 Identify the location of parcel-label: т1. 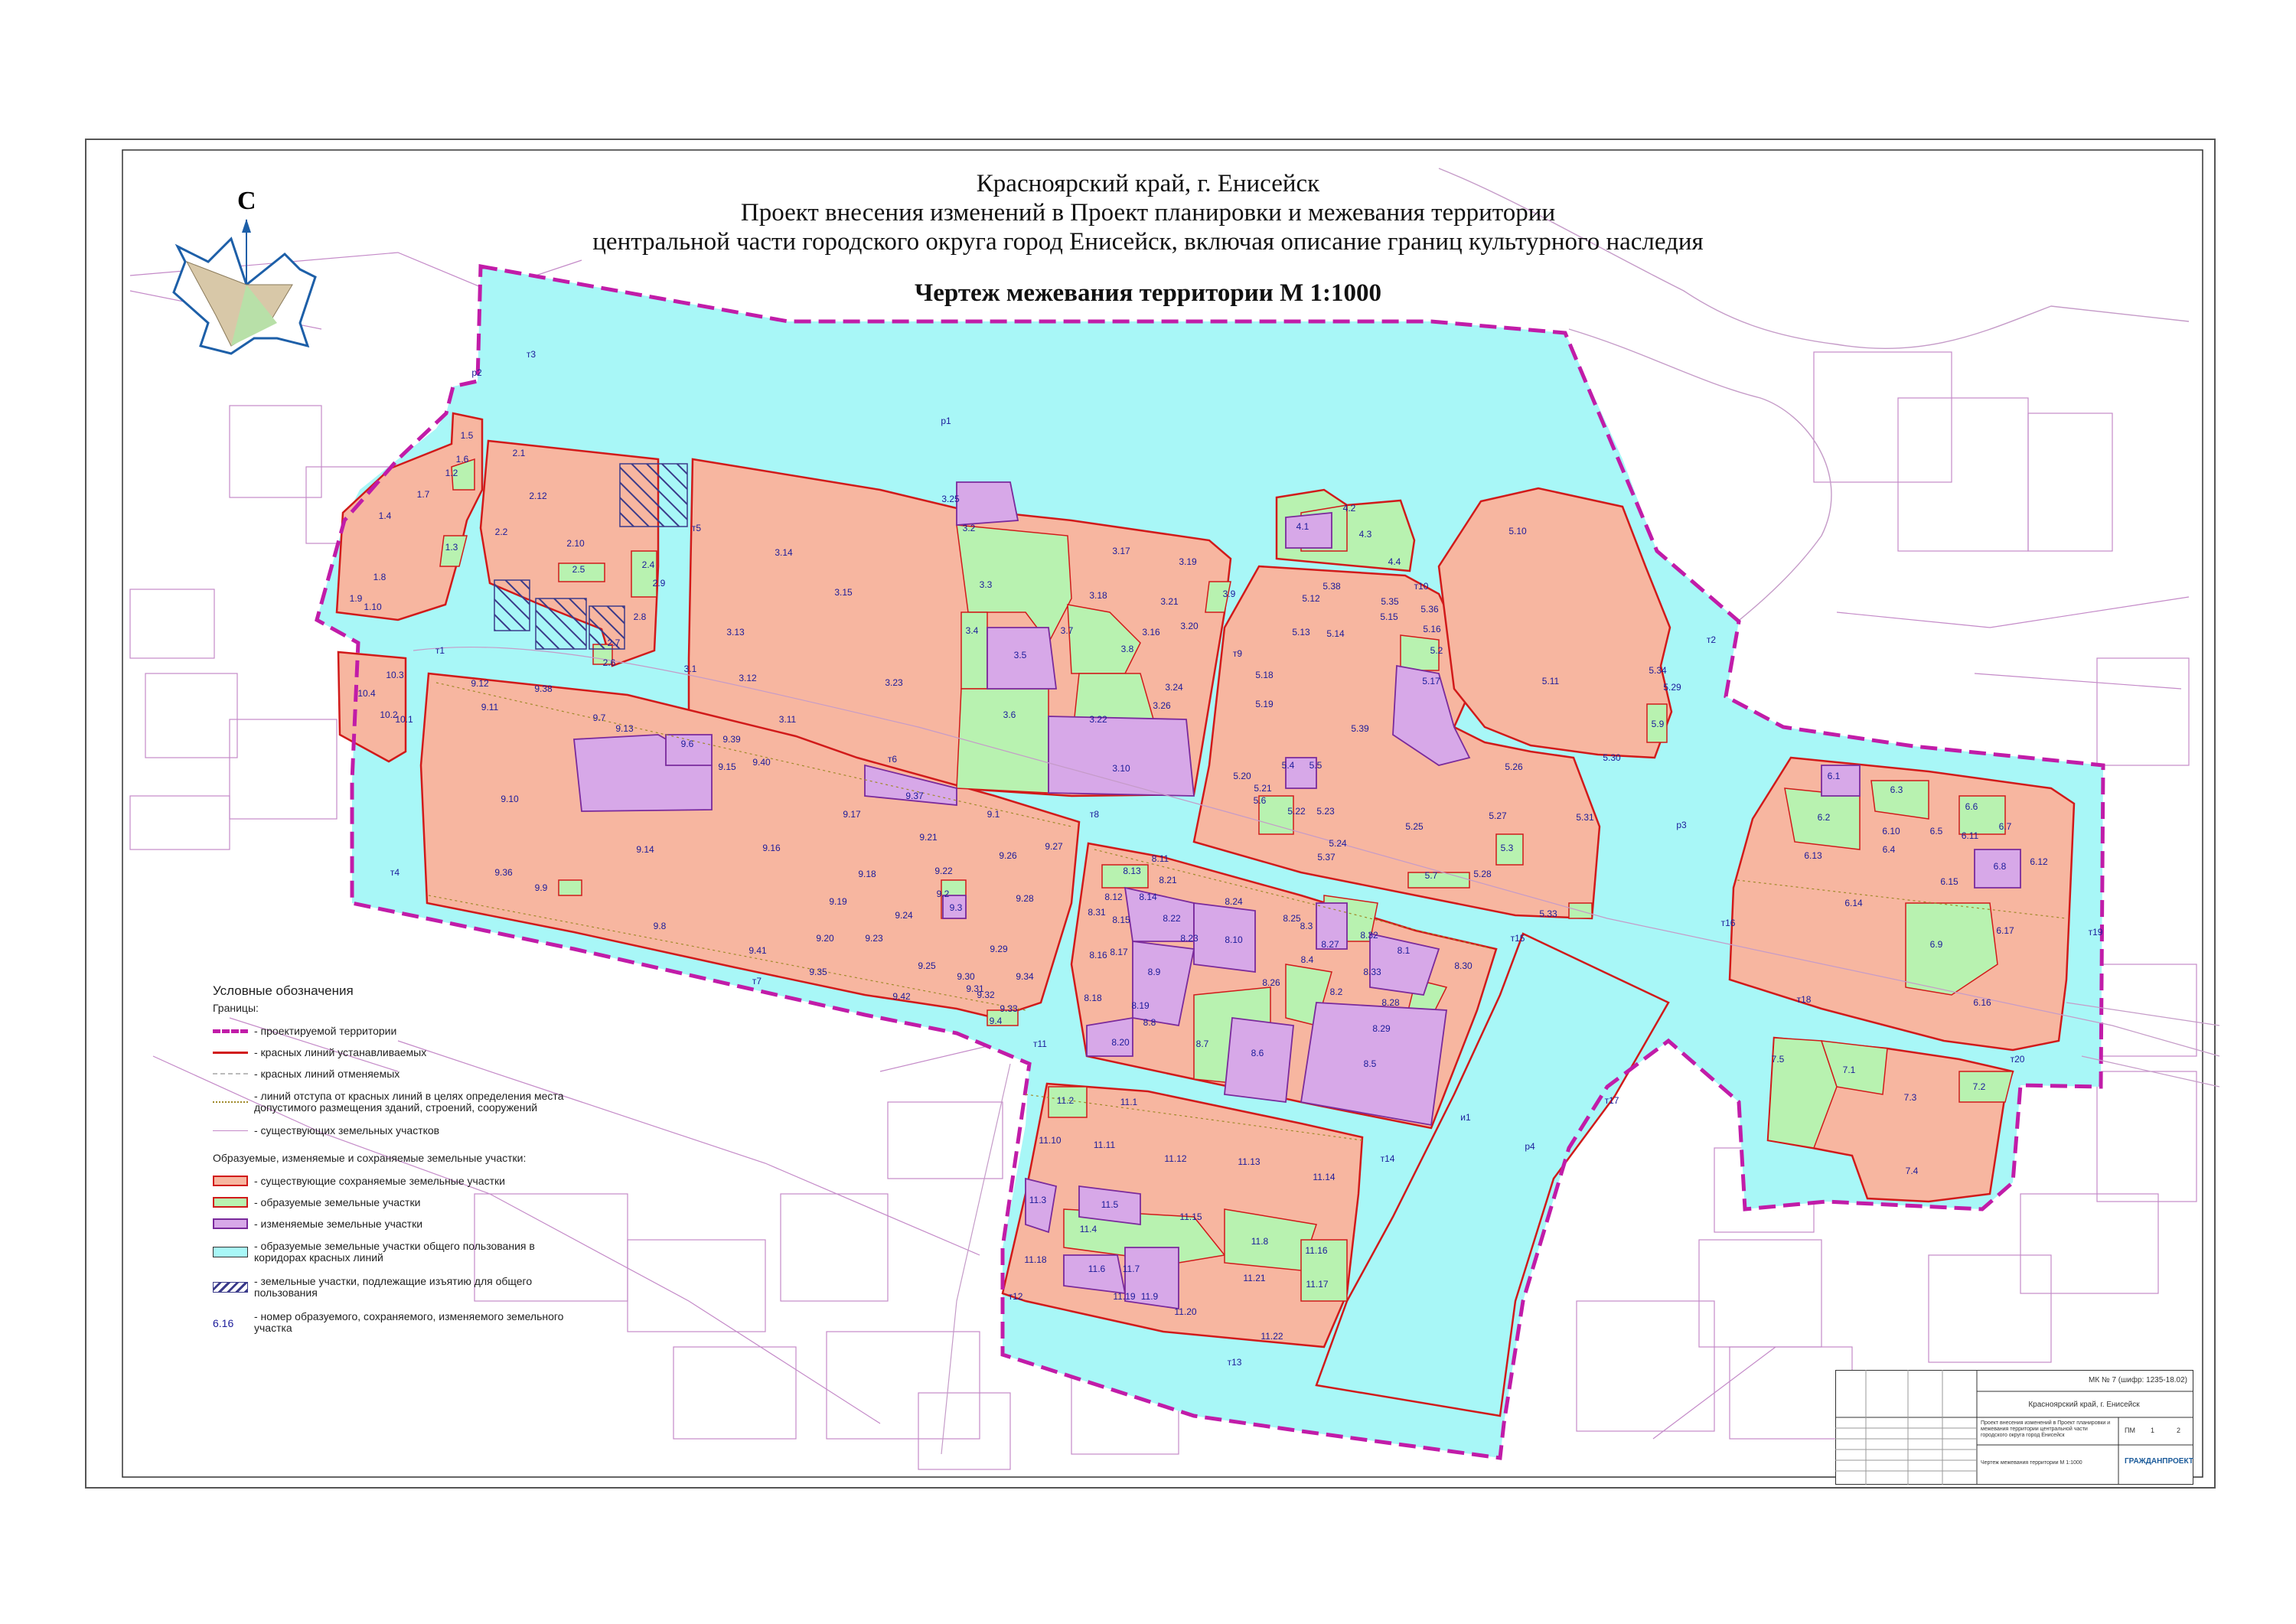
(440, 650).